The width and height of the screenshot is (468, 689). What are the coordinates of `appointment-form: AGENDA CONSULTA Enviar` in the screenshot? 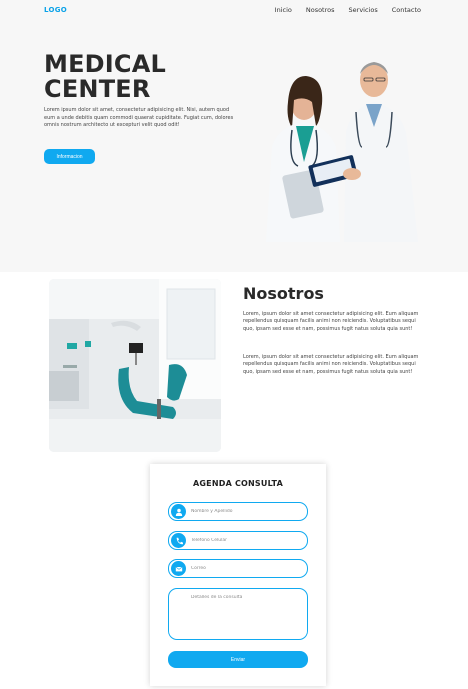 It's located at (238, 575).